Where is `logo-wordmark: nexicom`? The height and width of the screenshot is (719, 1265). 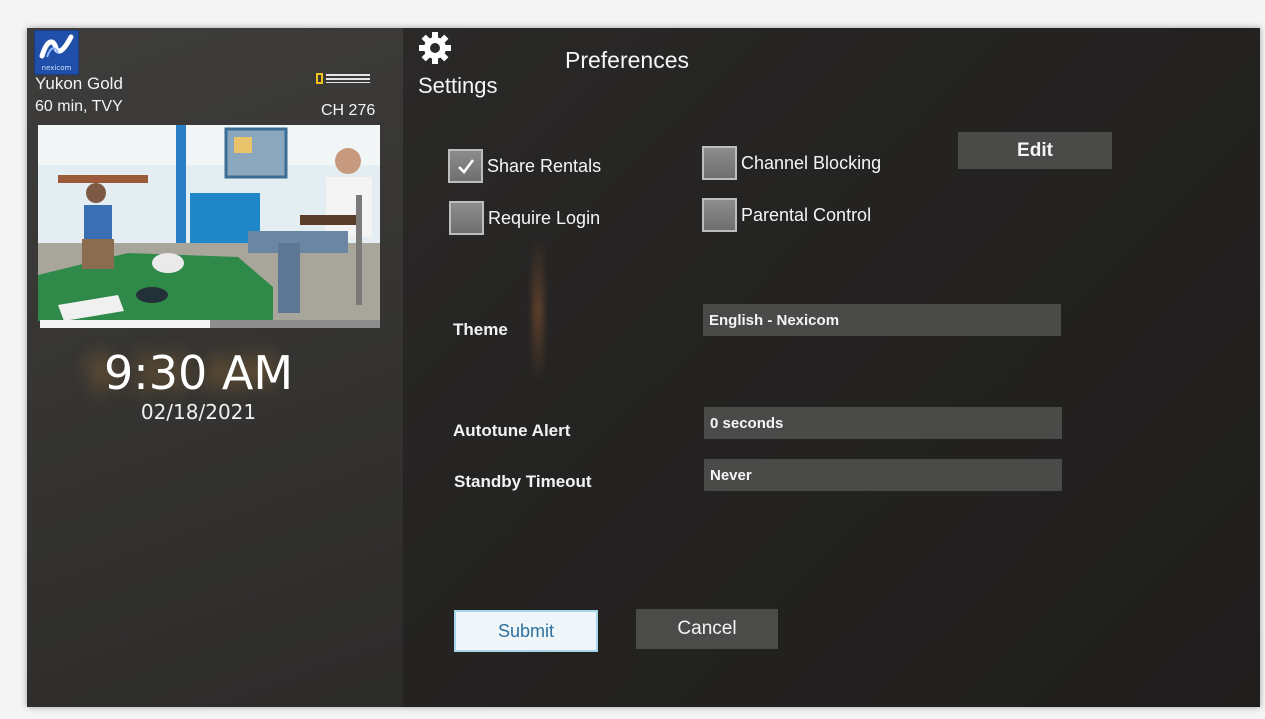 logo-wordmark: nexicom is located at coordinates (56, 68).